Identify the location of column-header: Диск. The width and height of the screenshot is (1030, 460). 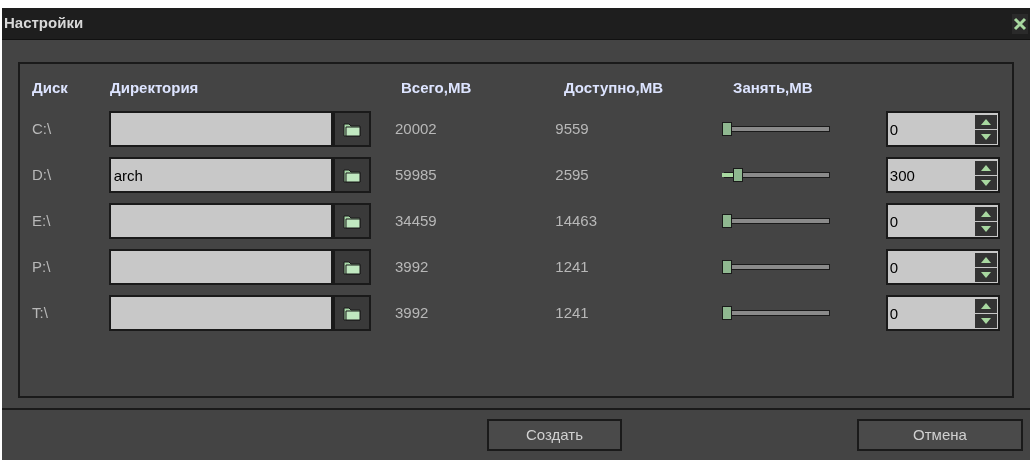
(50, 87).